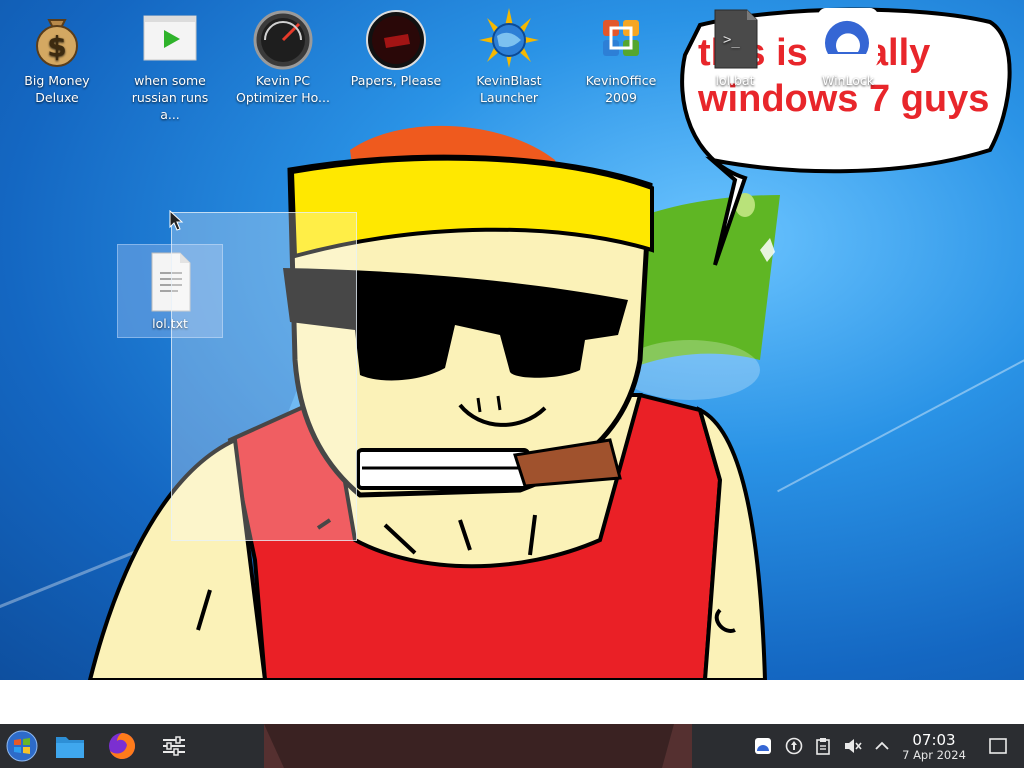  I want to click on start-menu-button, so click(22, 746).